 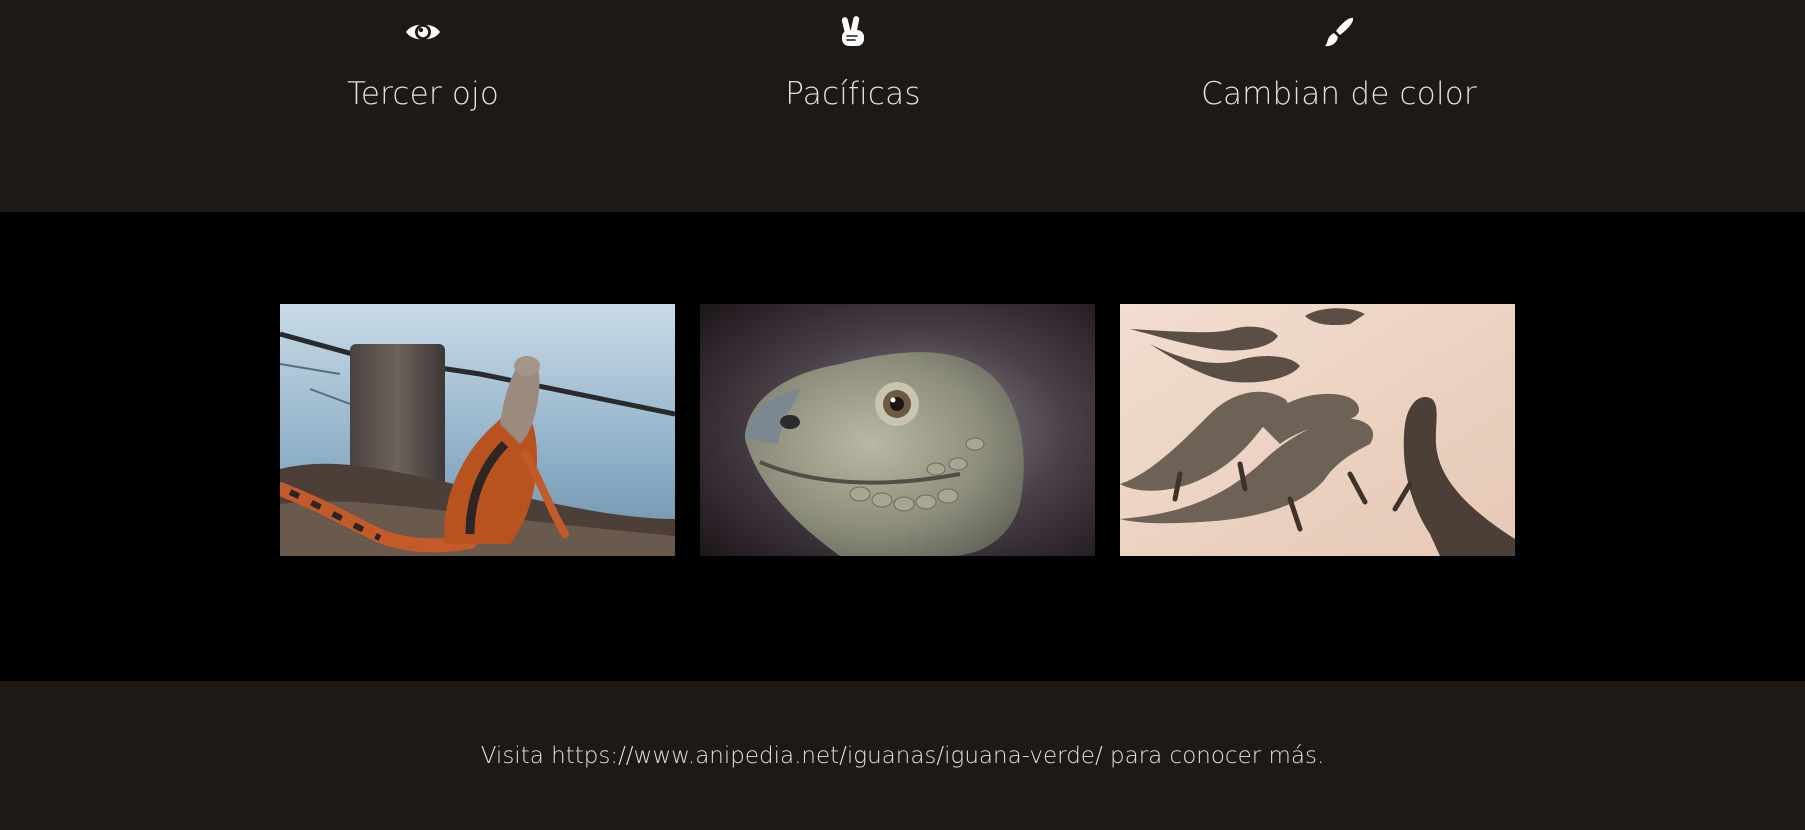 I want to click on iguana-on-shore-photo, so click(x=477, y=430).